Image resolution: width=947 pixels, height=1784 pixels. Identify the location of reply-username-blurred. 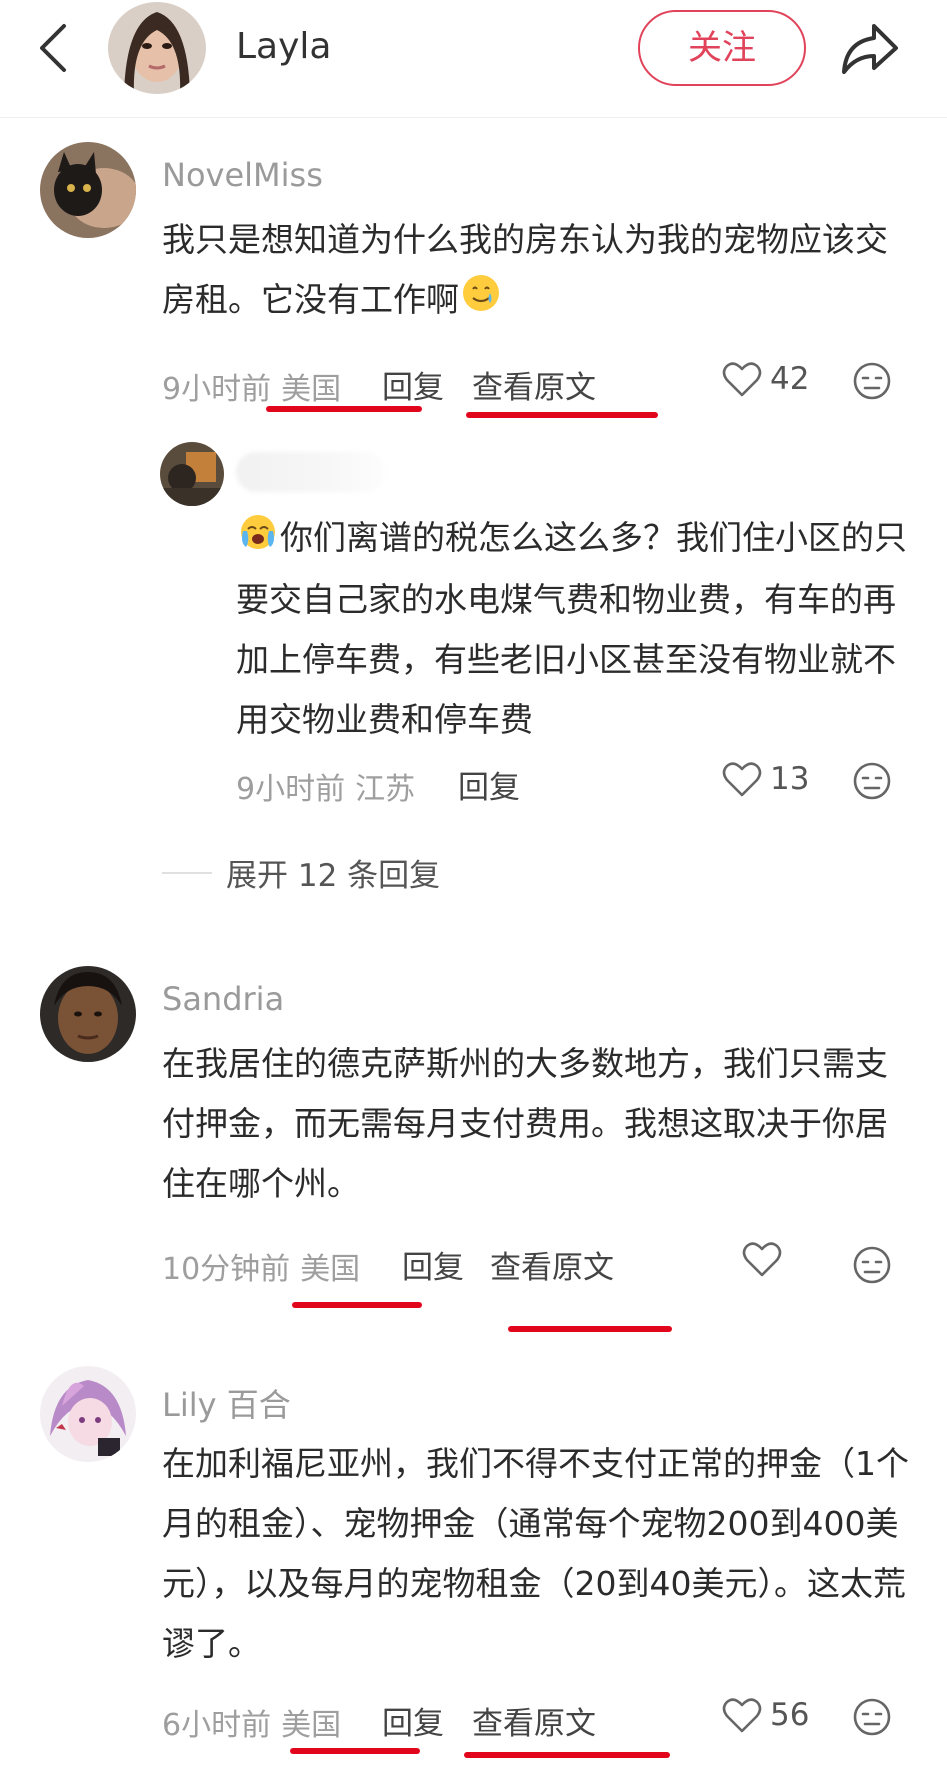
(311, 472).